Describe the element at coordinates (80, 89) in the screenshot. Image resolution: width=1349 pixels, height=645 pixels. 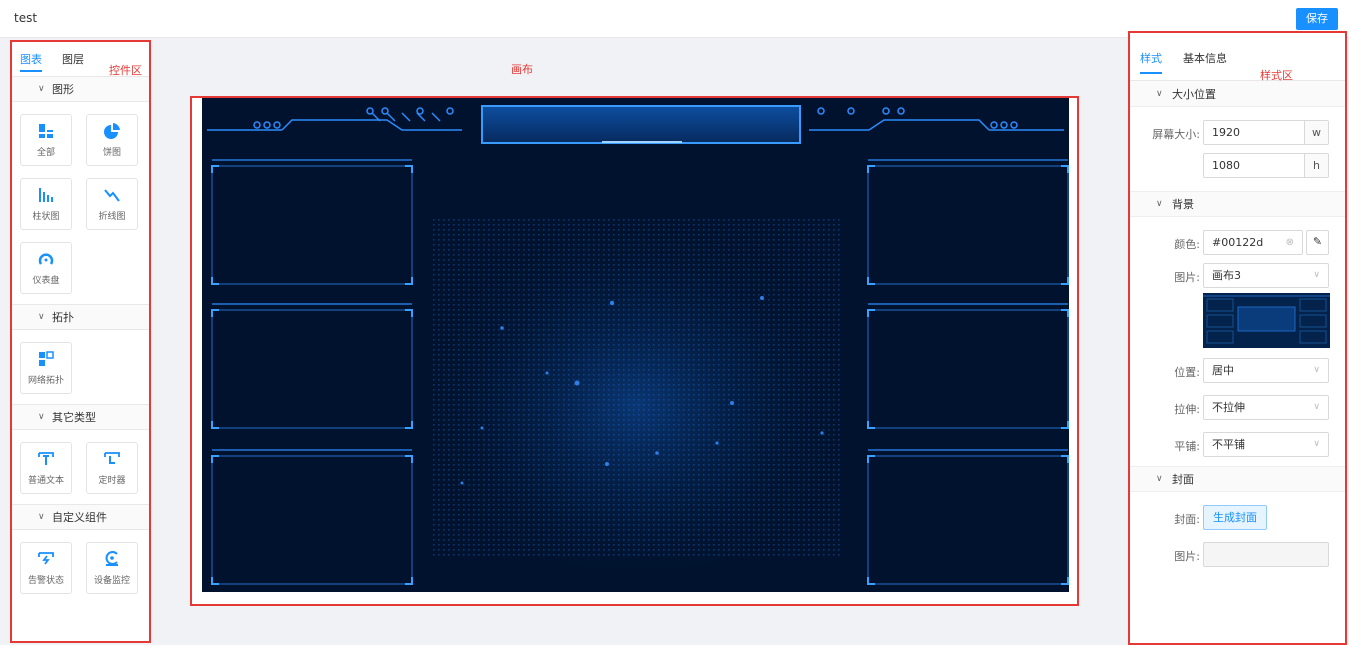
I see `section-shapes-header: ∨ 图形` at that location.